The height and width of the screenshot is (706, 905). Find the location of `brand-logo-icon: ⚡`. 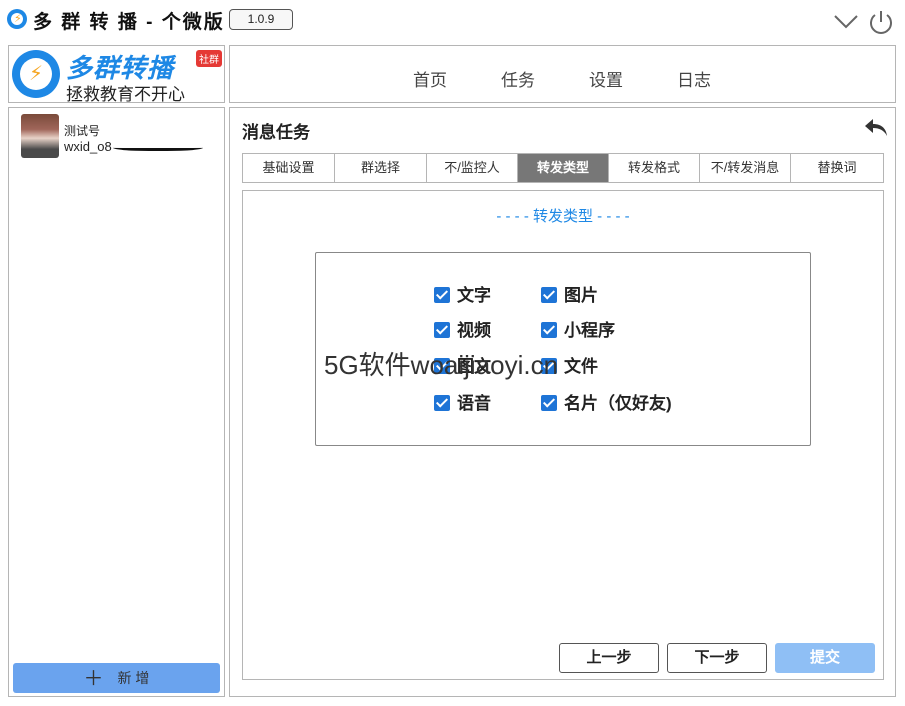

brand-logo-icon: ⚡ is located at coordinates (36, 74).